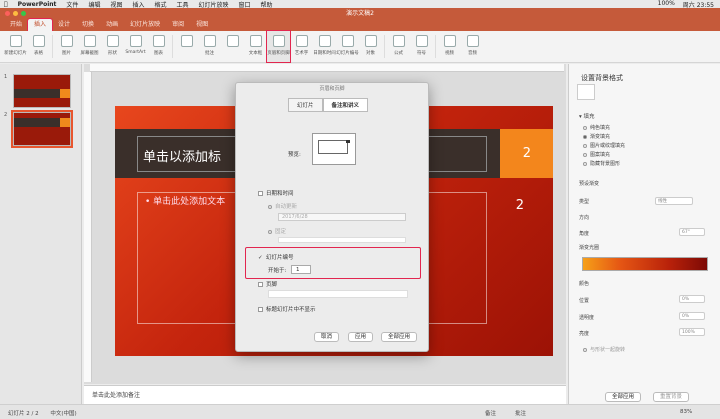 The width and height of the screenshot is (720, 419). What do you see at coordinates (232, 41) in the screenshot?
I see `link-icon` at bounding box center [232, 41].